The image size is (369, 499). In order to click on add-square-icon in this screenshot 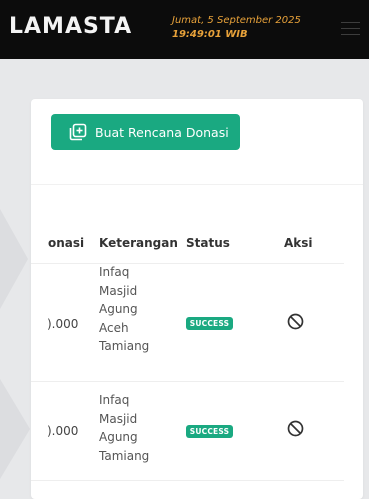, I will do `click(78, 132)`.